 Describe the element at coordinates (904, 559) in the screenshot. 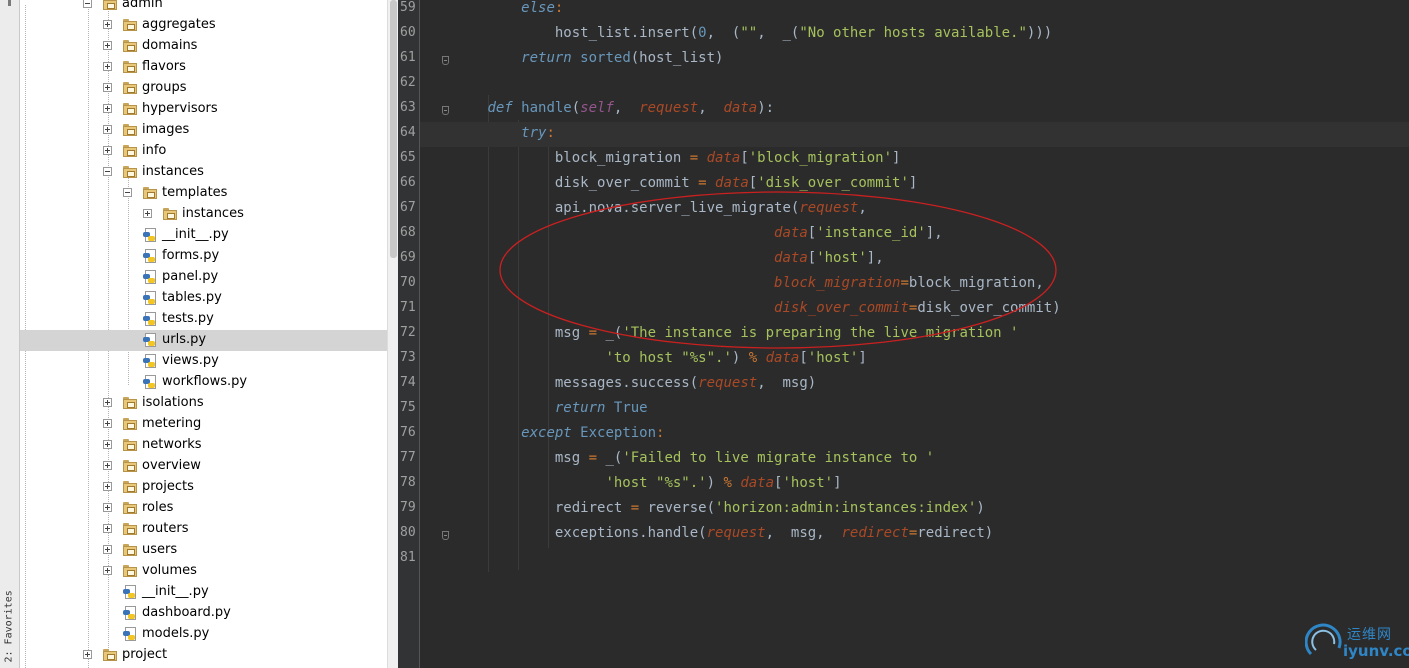

I see `code-line: 81` at that location.